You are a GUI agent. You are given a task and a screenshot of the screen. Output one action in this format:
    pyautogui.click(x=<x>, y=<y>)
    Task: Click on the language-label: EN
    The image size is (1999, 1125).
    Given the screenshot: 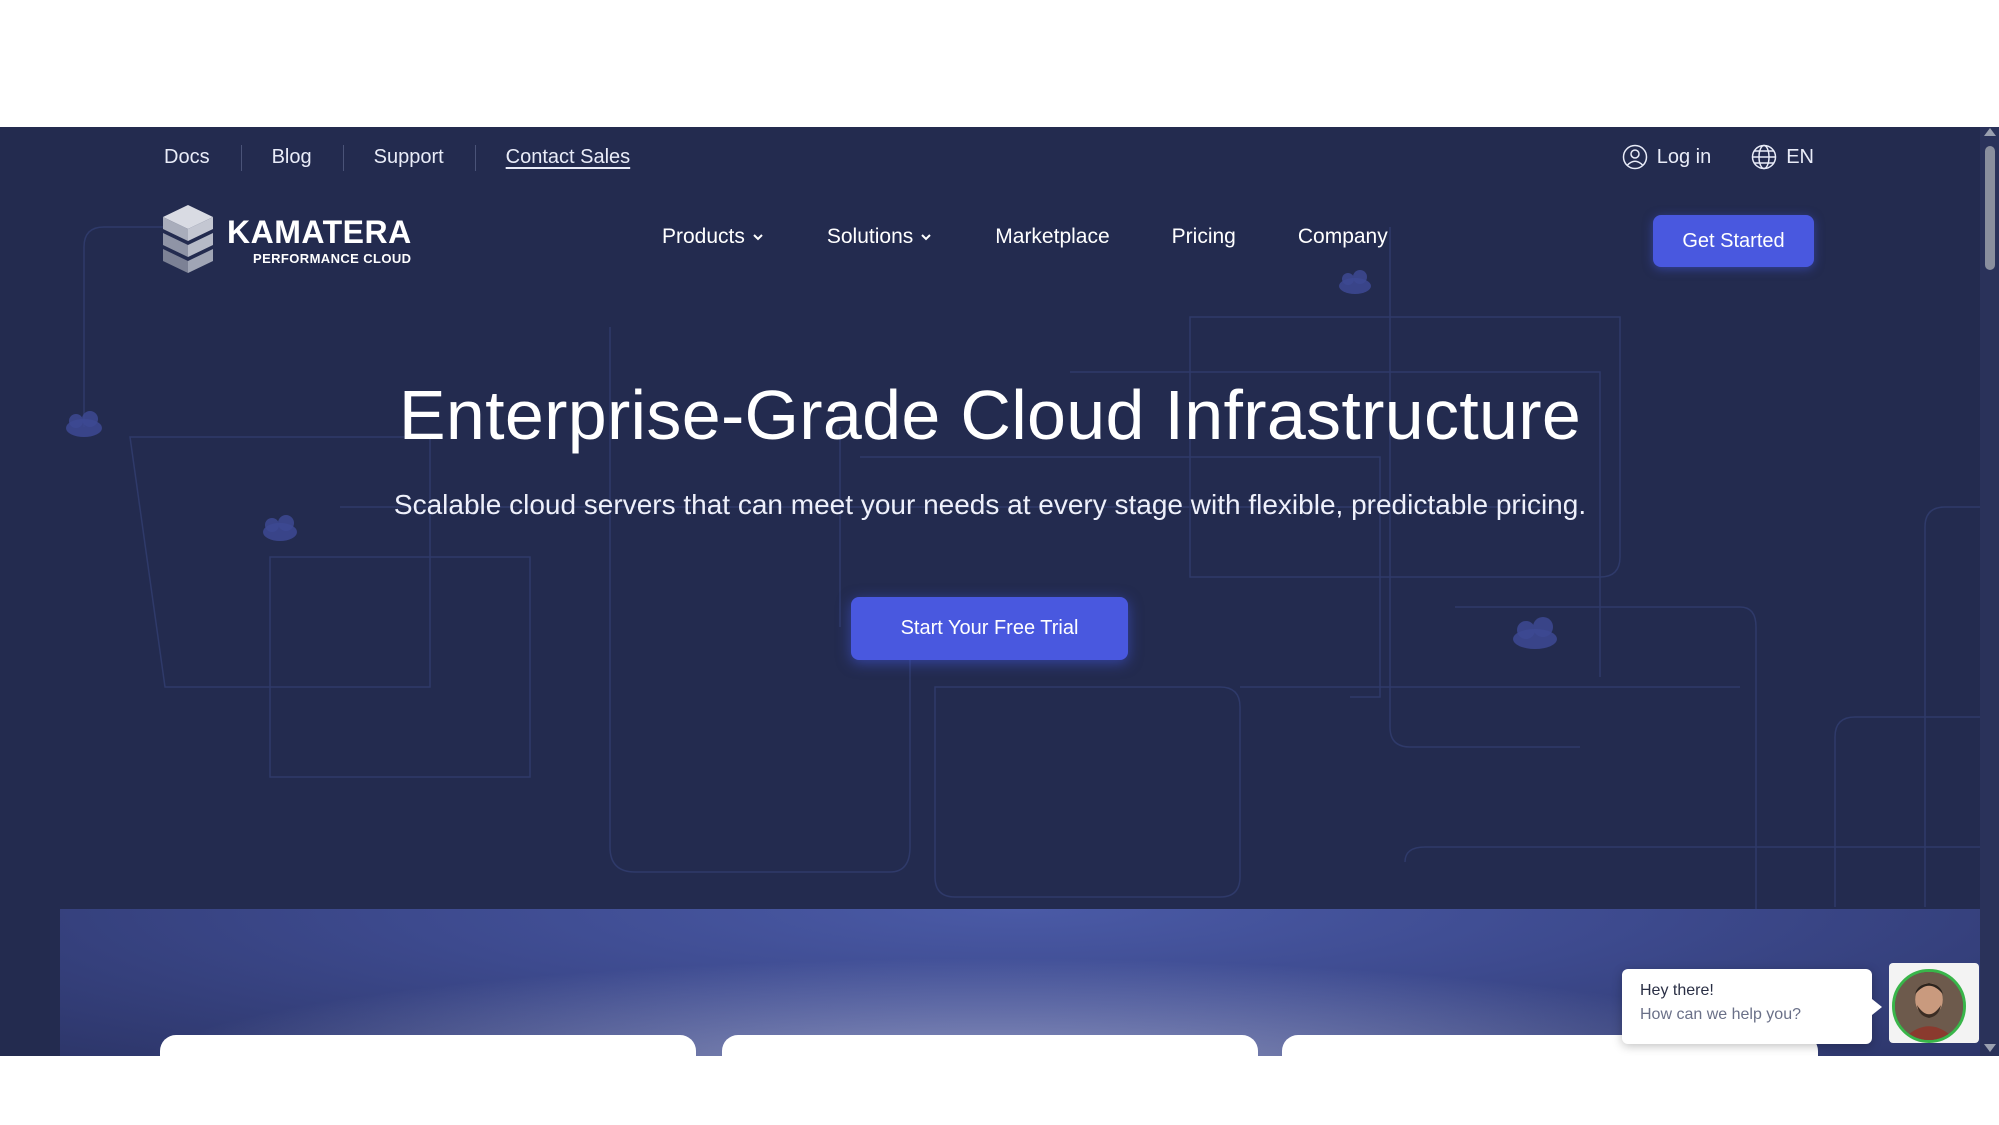 What is the action you would take?
    pyautogui.click(x=1800, y=156)
    